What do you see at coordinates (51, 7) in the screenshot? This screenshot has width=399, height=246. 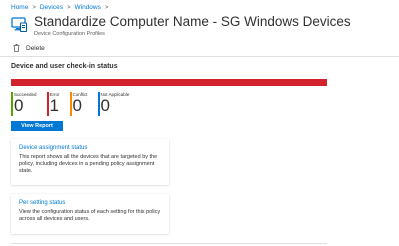 I see `breadcrumb-devices: Devices` at bounding box center [51, 7].